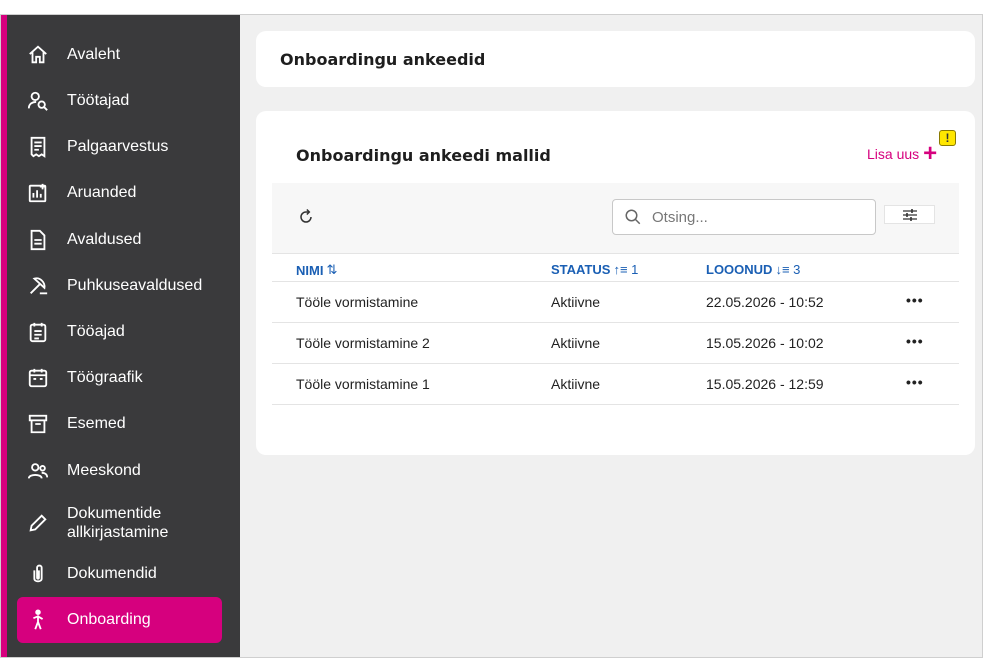 The width and height of the screenshot is (987, 664). Describe the element at coordinates (112, 573) in the screenshot. I see `sidebar-item-label: Dokumendid` at that location.